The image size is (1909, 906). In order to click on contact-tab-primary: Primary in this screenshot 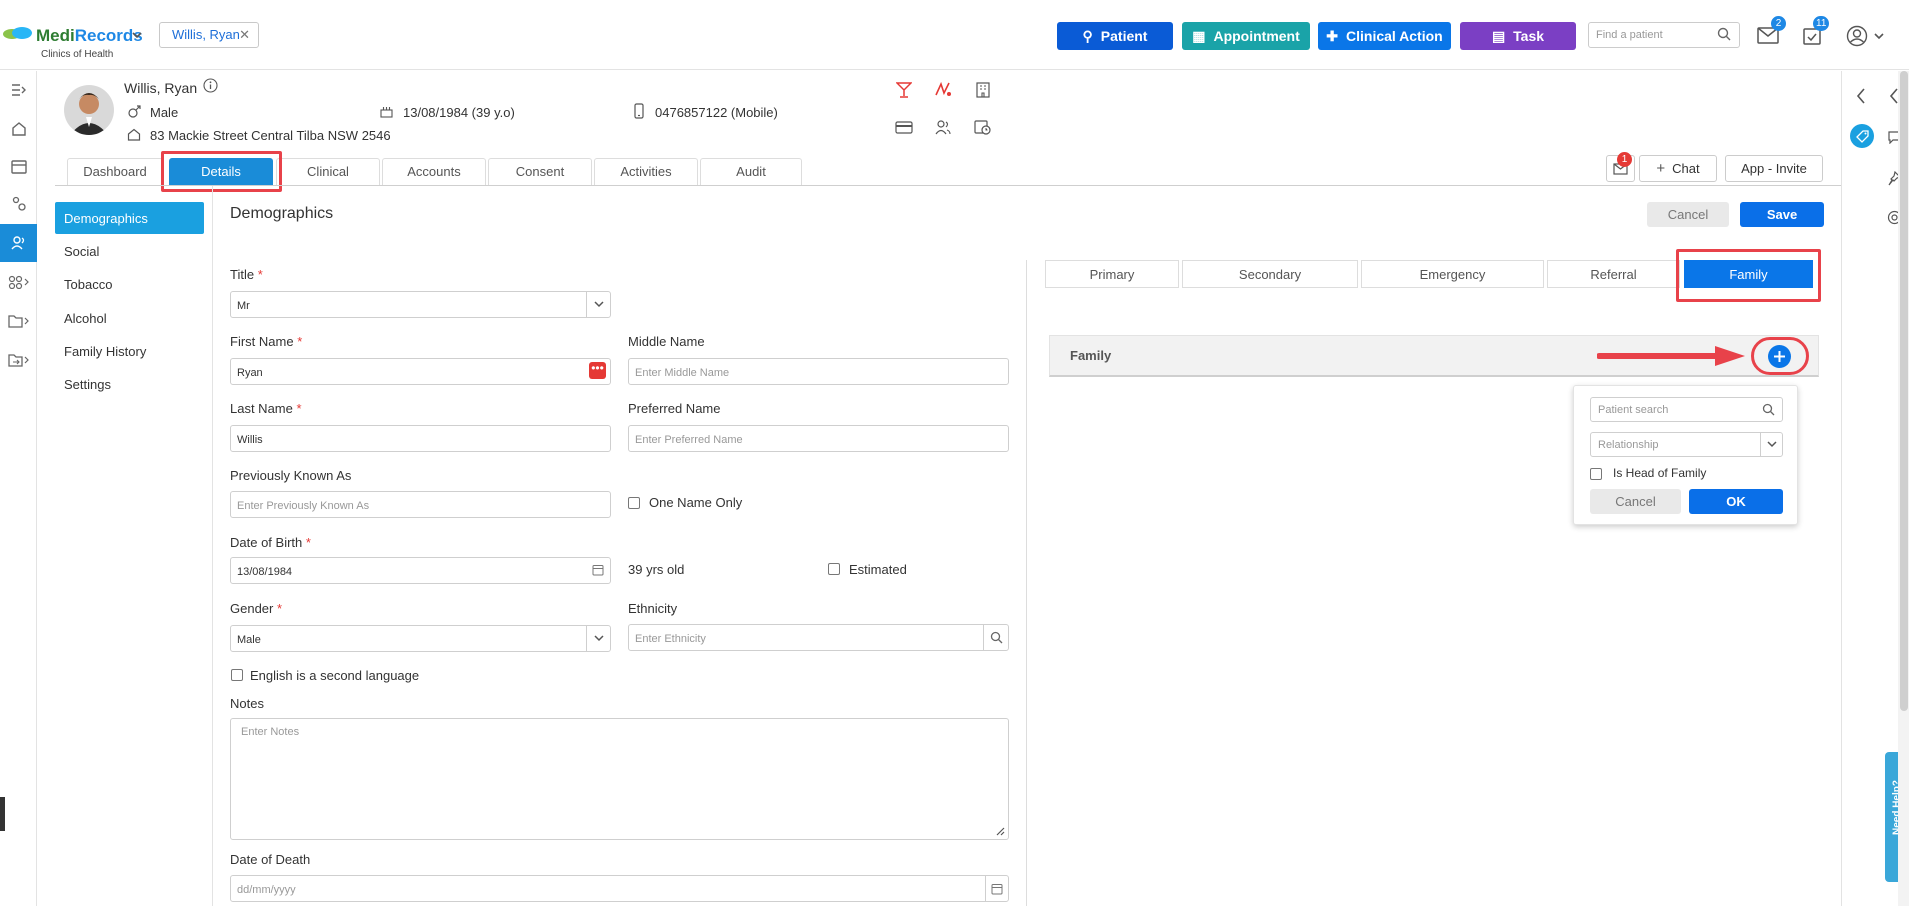, I will do `click(1112, 274)`.